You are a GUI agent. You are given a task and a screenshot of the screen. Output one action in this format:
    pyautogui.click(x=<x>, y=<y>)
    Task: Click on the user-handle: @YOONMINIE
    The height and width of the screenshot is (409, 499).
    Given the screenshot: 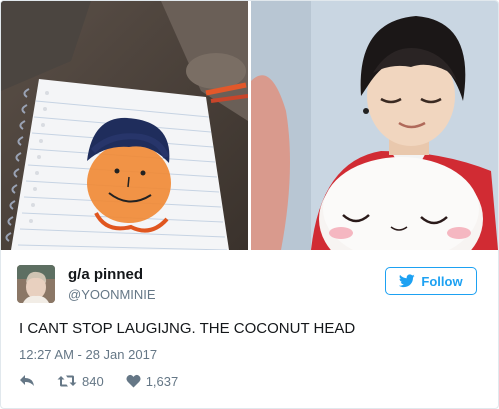 What is the action you would take?
    pyautogui.click(x=112, y=294)
    